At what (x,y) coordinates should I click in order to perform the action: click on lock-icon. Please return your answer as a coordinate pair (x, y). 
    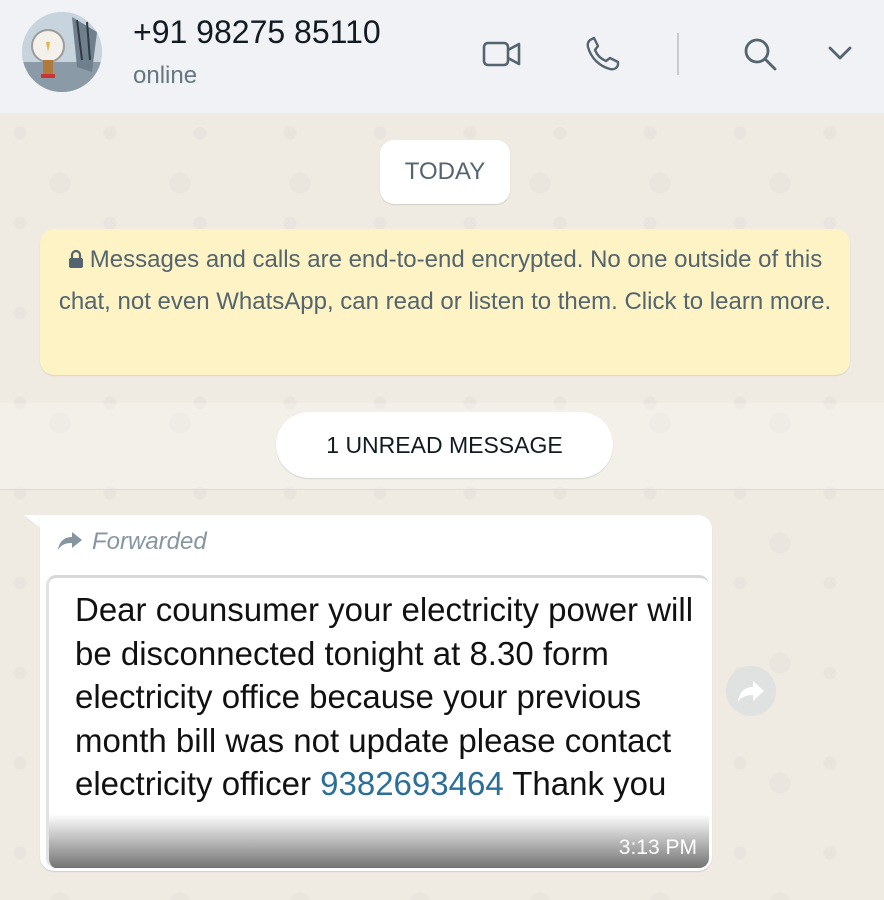
    Looking at the image, I should click on (76, 254).